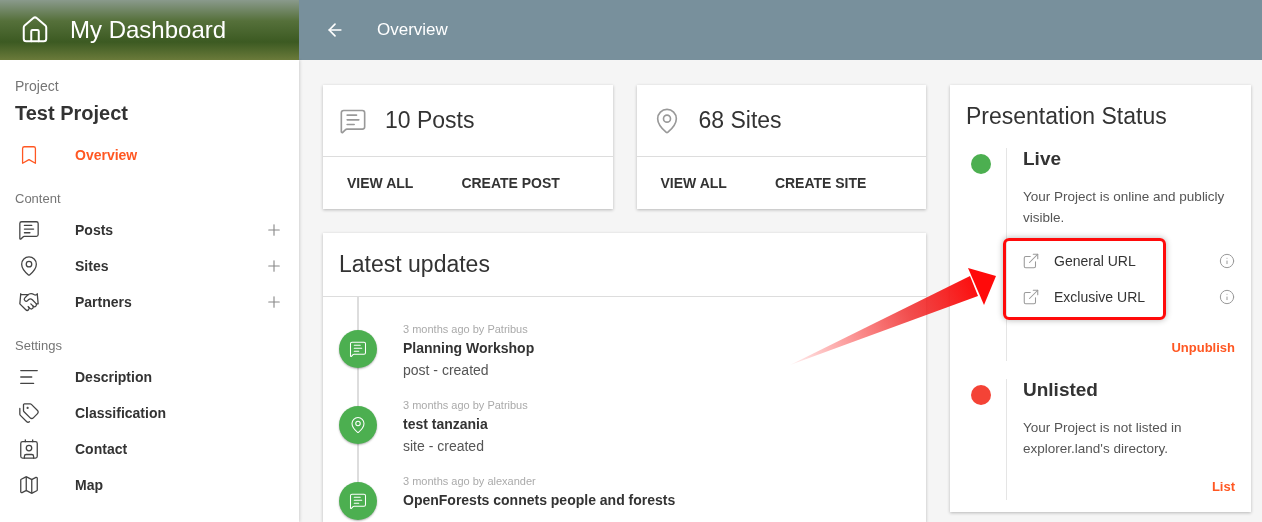  What do you see at coordinates (149, 302) in the screenshot?
I see `sidebar-item: Partners` at bounding box center [149, 302].